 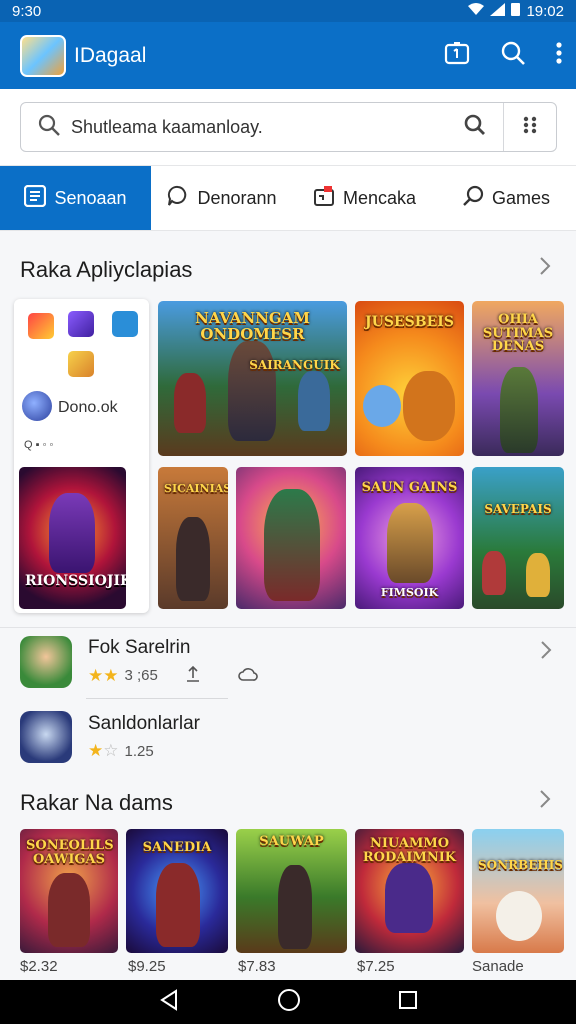 What do you see at coordinates (27, 11) in the screenshot?
I see `status-left: 9:30` at bounding box center [27, 11].